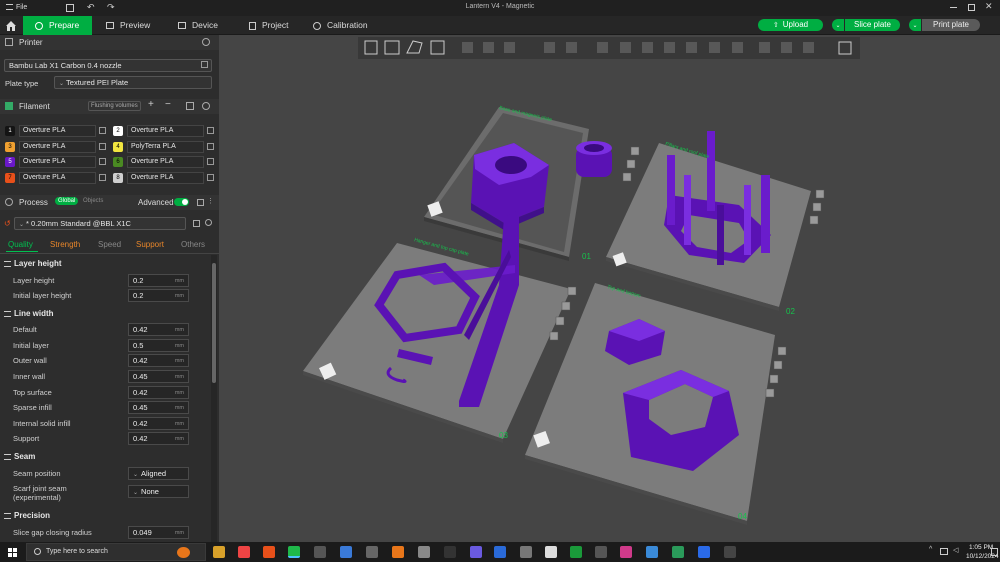 The height and width of the screenshot is (562, 1000). What do you see at coordinates (500, 6) in the screenshot?
I see `window-title: Lantern V4 - Magnetic` at bounding box center [500, 6].